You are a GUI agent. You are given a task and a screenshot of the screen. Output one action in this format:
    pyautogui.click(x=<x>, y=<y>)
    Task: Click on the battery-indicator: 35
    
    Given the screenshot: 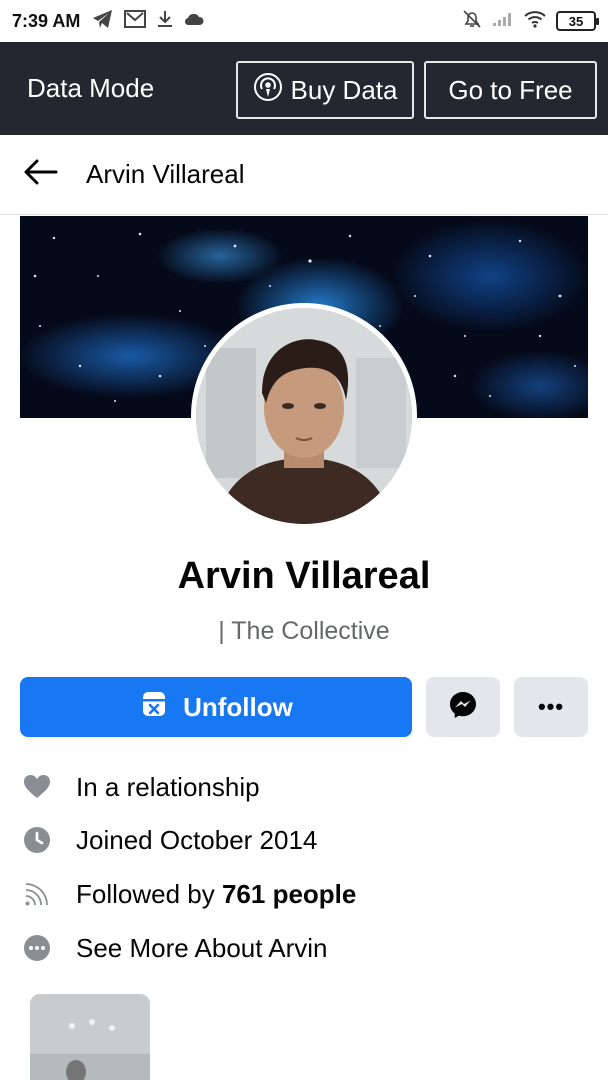 What is the action you would take?
    pyautogui.click(x=577, y=21)
    